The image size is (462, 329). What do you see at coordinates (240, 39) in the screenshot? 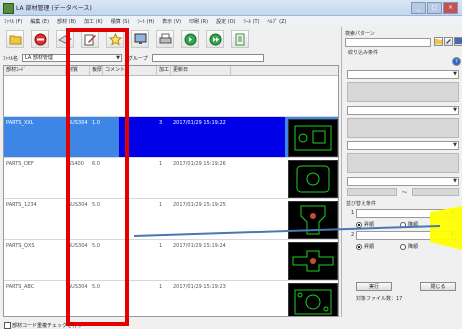
I see `document-button` at bounding box center [240, 39].